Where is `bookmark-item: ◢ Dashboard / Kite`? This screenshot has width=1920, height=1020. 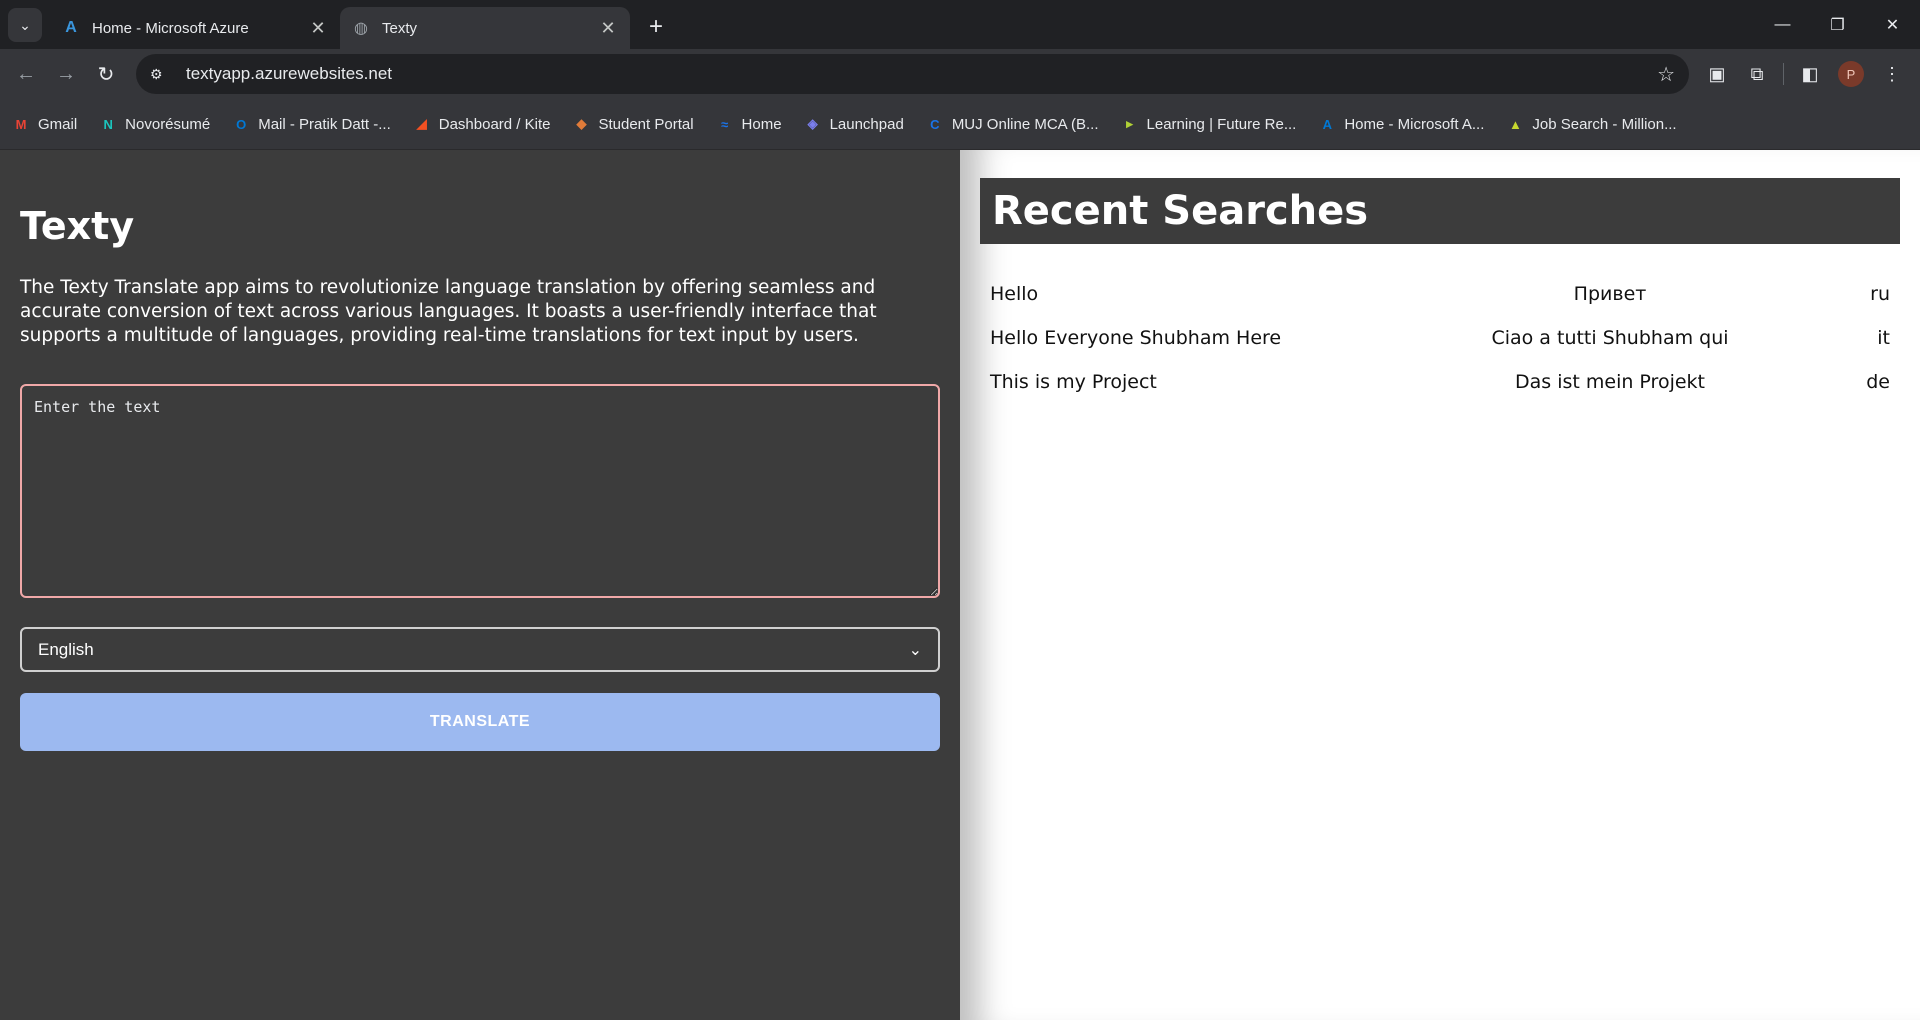
bookmark-item: ◢ Dashboard / Kite is located at coordinates (482, 124).